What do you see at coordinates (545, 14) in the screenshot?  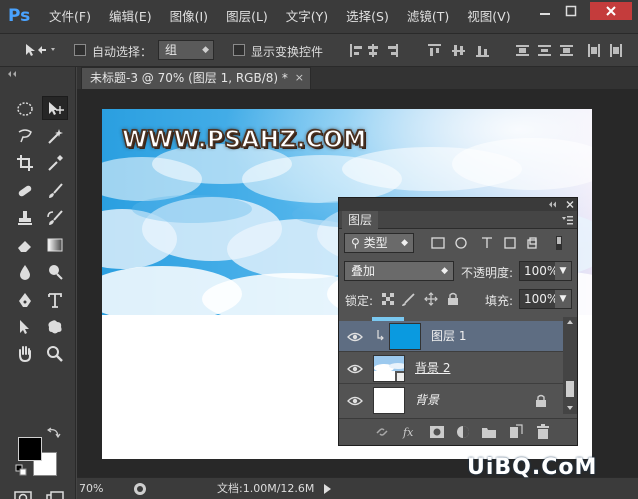 I see `minimize-icon` at bounding box center [545, 14].